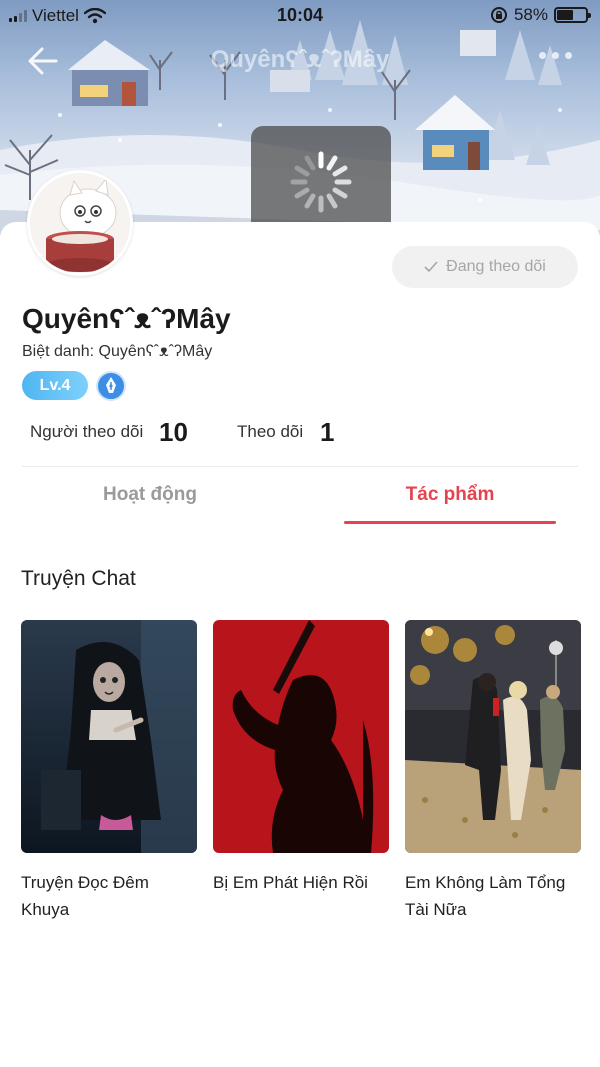 The height and width of the screenshot is (1067, 600). What do you see at coordinates (530, 14) in the screenshot?
I see `battery-percent: 58%` at bounding box center [530, 14].